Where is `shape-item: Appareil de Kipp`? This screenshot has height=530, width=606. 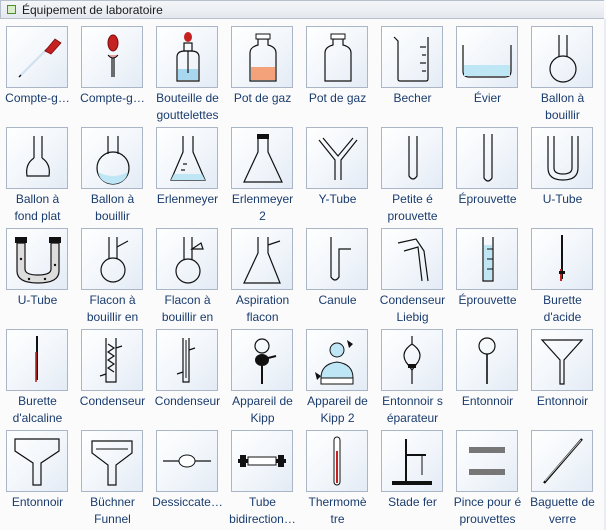 shape-item: Appareil de Kipp is located at coordinates (262, 375).